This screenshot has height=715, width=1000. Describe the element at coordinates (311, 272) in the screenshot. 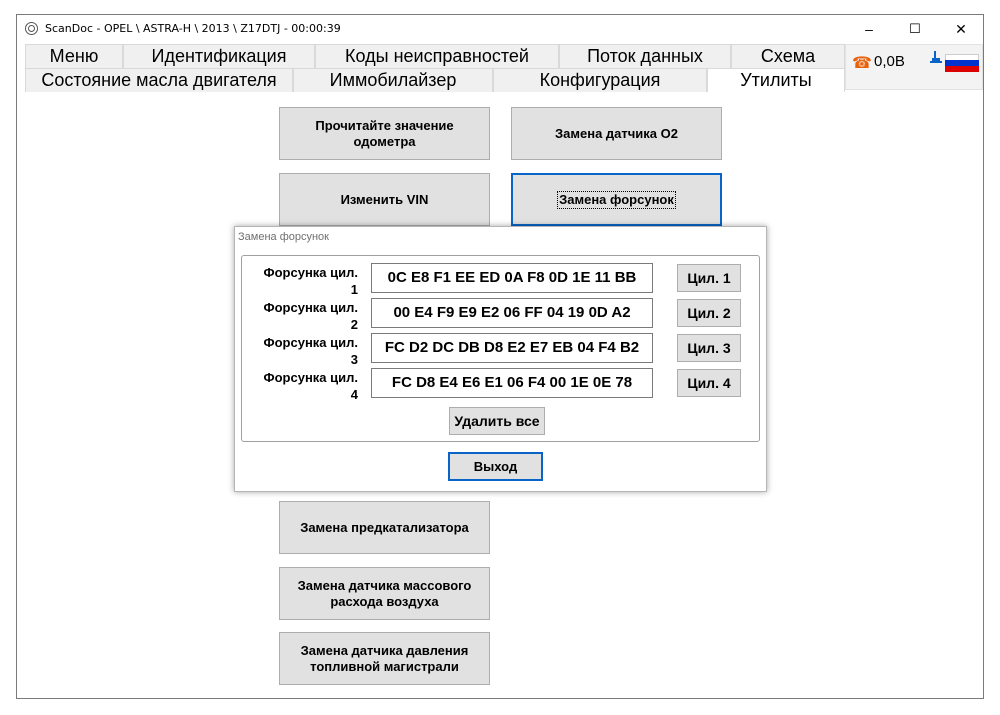

I see `injector-label-1-line1: Форсунка цил.` at that location.